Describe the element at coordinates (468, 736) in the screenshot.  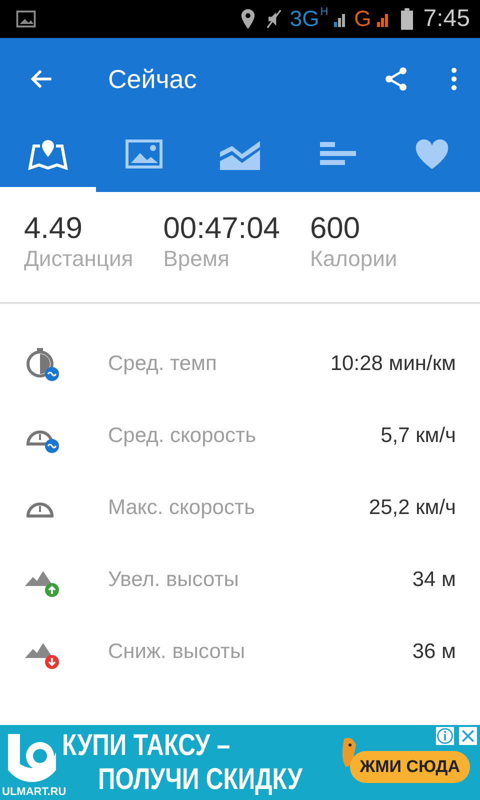
I see `close-icon` at that location.